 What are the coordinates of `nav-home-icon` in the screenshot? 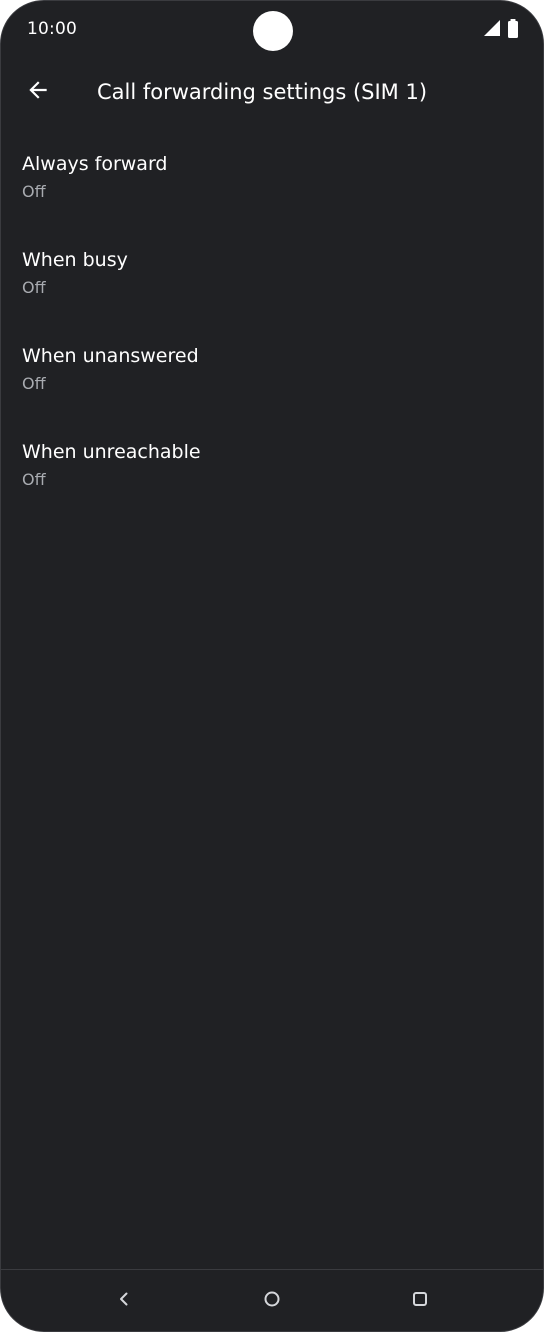 It's located at (272, 1301).